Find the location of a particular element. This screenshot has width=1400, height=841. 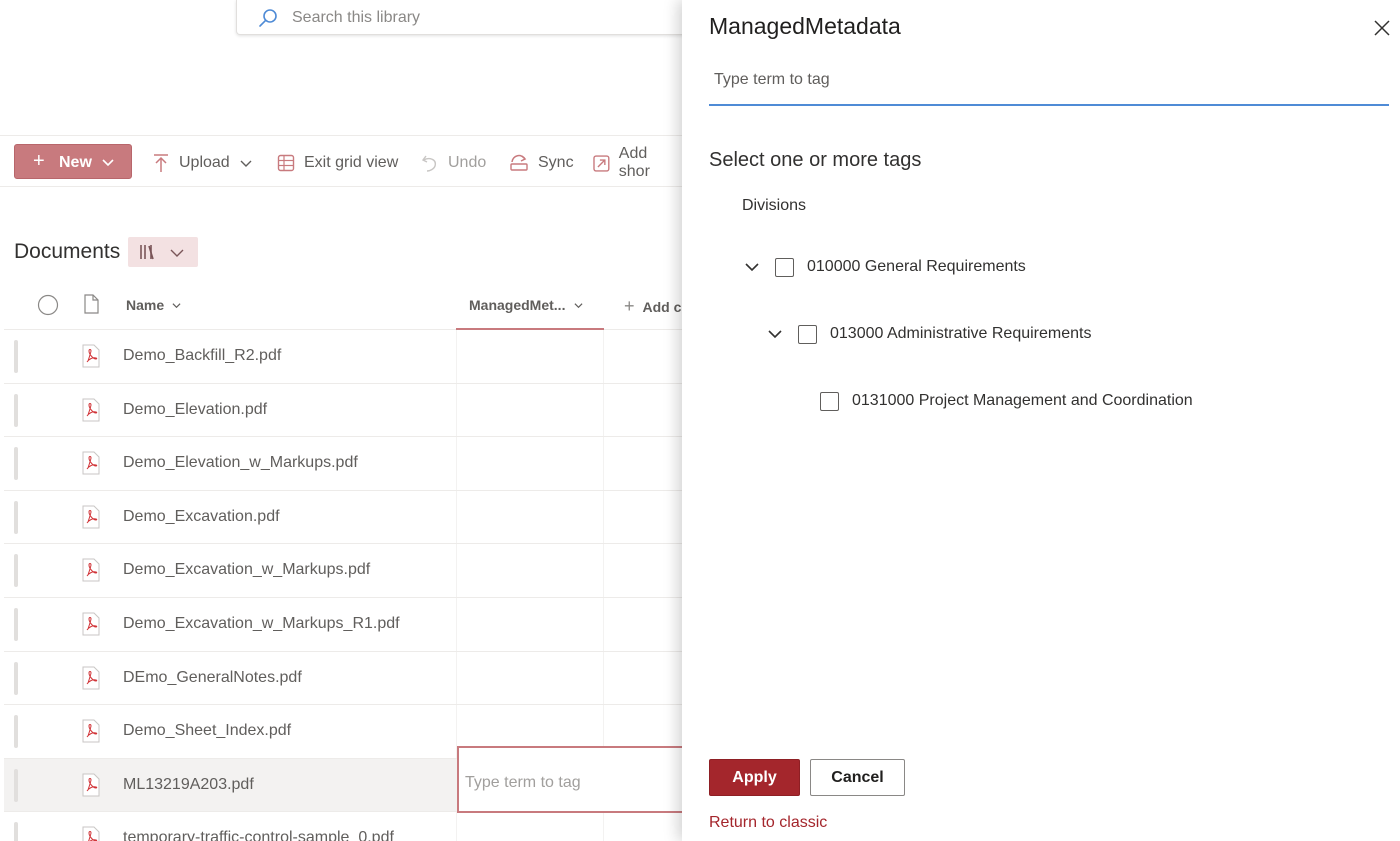

new-button: + New is located at coordinates (73, 161).